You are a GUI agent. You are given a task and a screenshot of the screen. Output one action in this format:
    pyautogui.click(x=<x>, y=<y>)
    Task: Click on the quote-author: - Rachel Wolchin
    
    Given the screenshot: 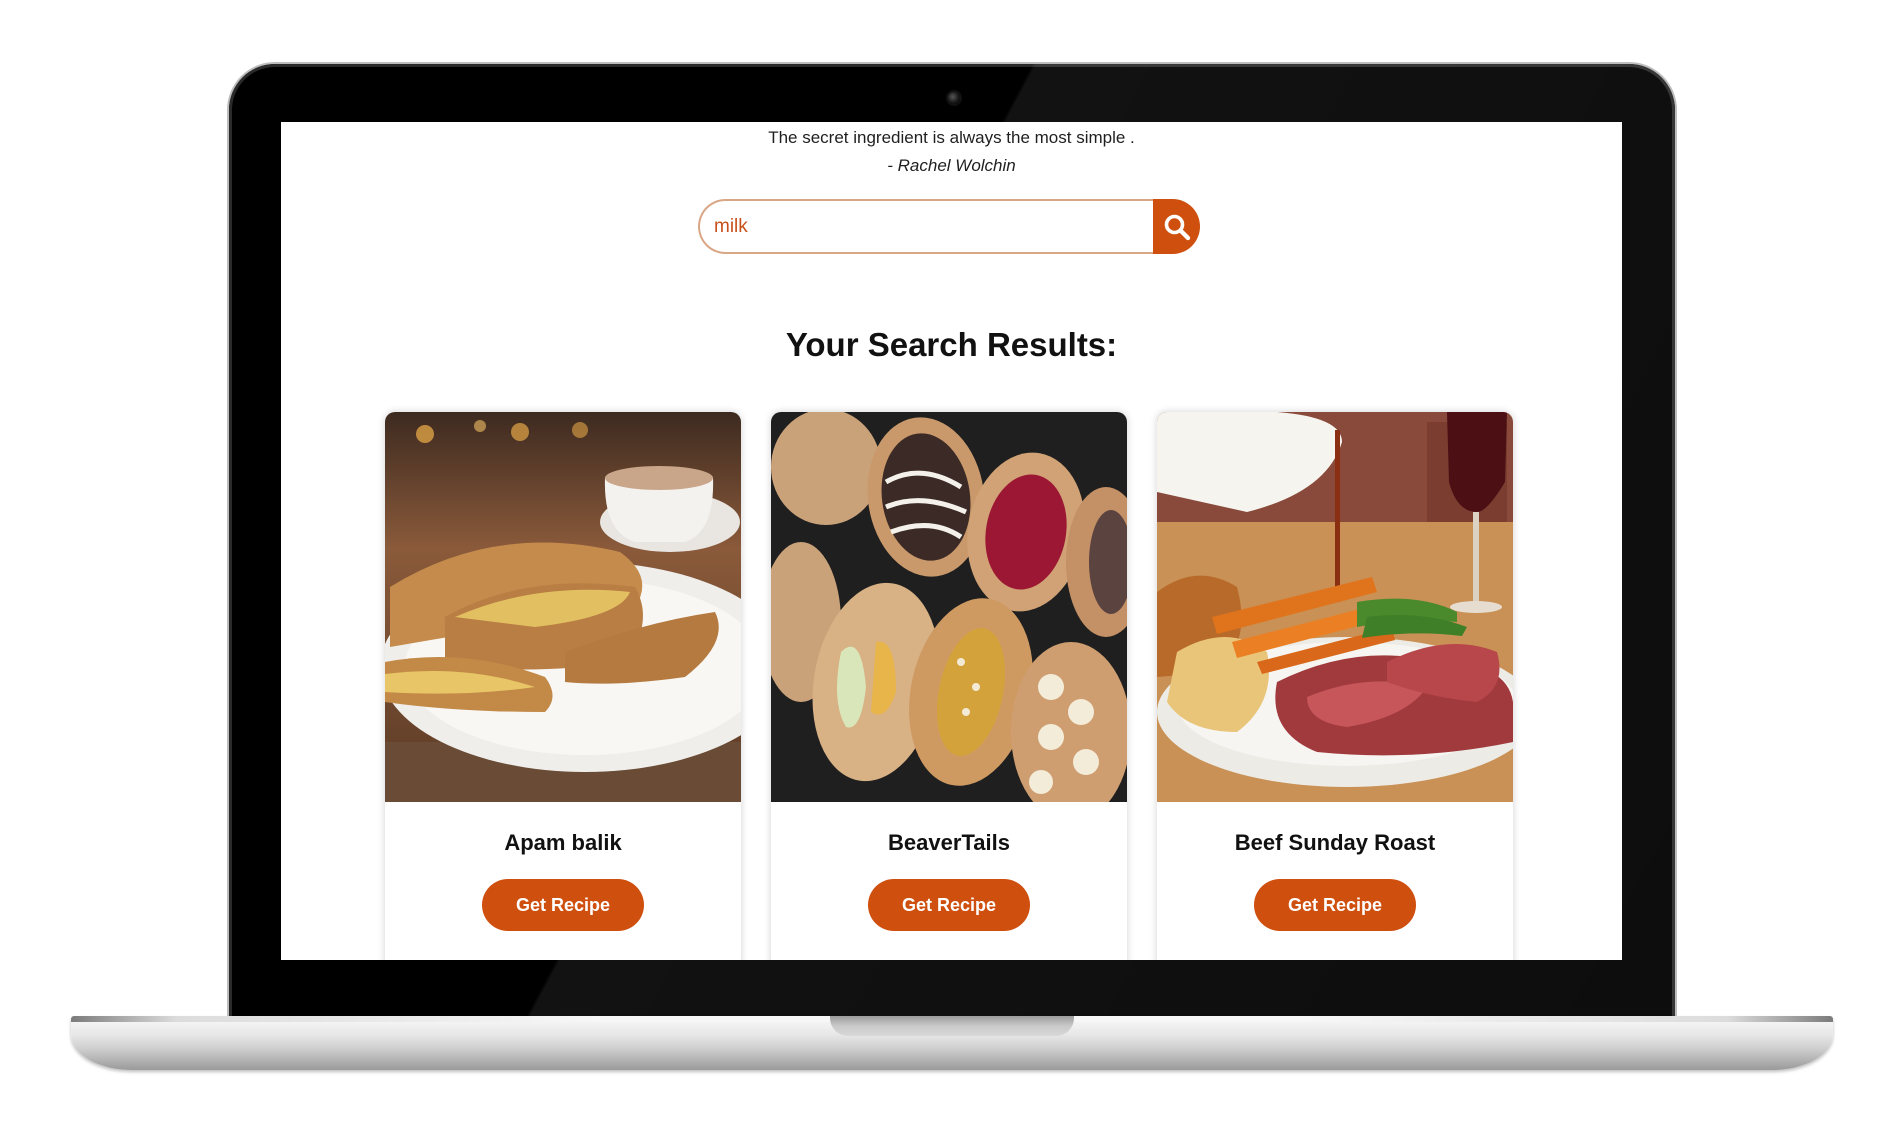 What is the action you would take?
    pyautogui.click(x=951, y=165)
    